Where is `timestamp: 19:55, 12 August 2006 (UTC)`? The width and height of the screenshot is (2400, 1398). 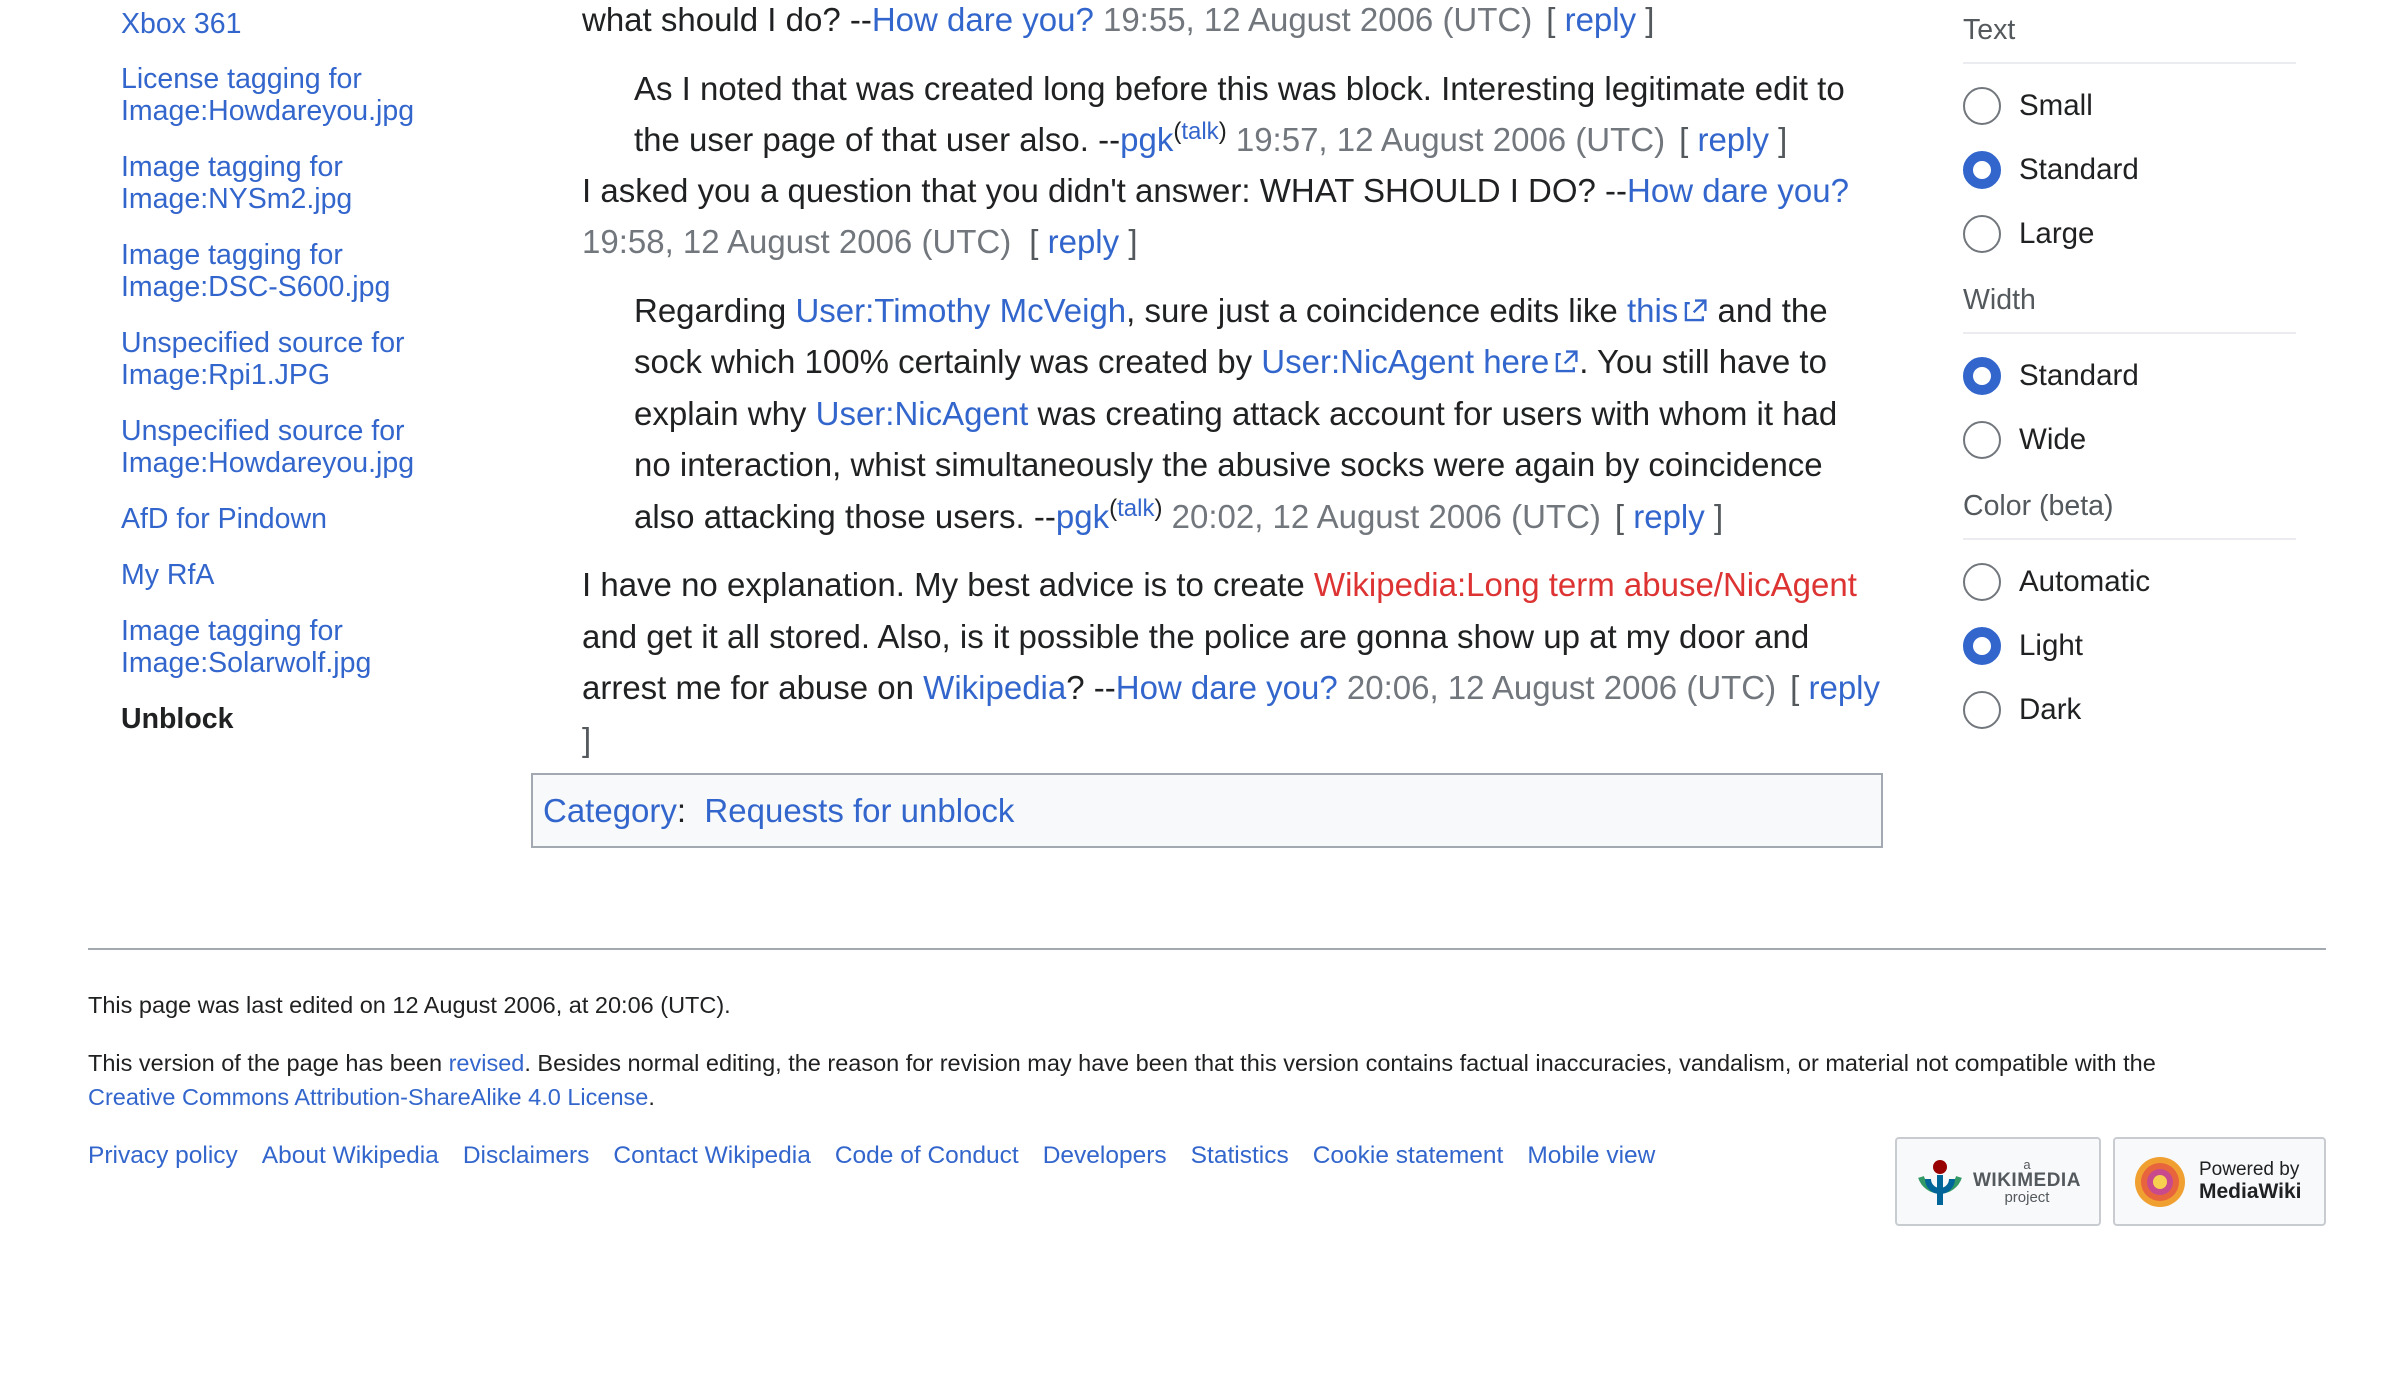 timestamp: 19:55, 12 August 2006 (UTC) is located at coordinates (1313, 19).